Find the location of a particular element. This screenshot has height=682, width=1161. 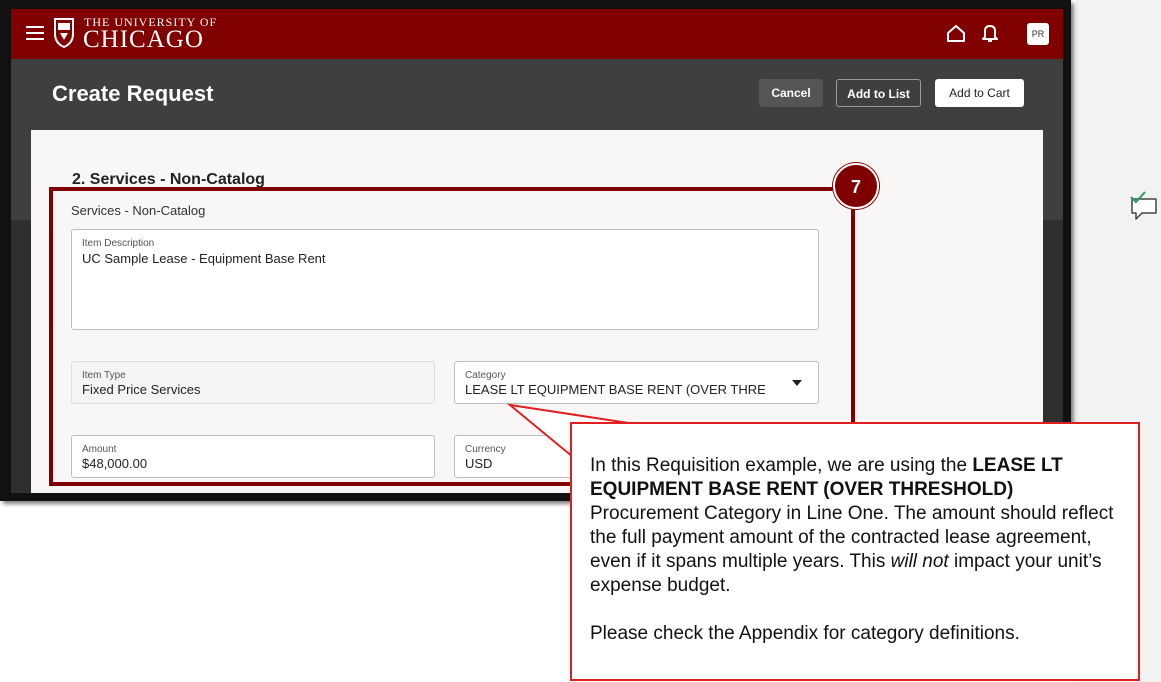

chevron-down-icon is located at coordinates (797, 383).